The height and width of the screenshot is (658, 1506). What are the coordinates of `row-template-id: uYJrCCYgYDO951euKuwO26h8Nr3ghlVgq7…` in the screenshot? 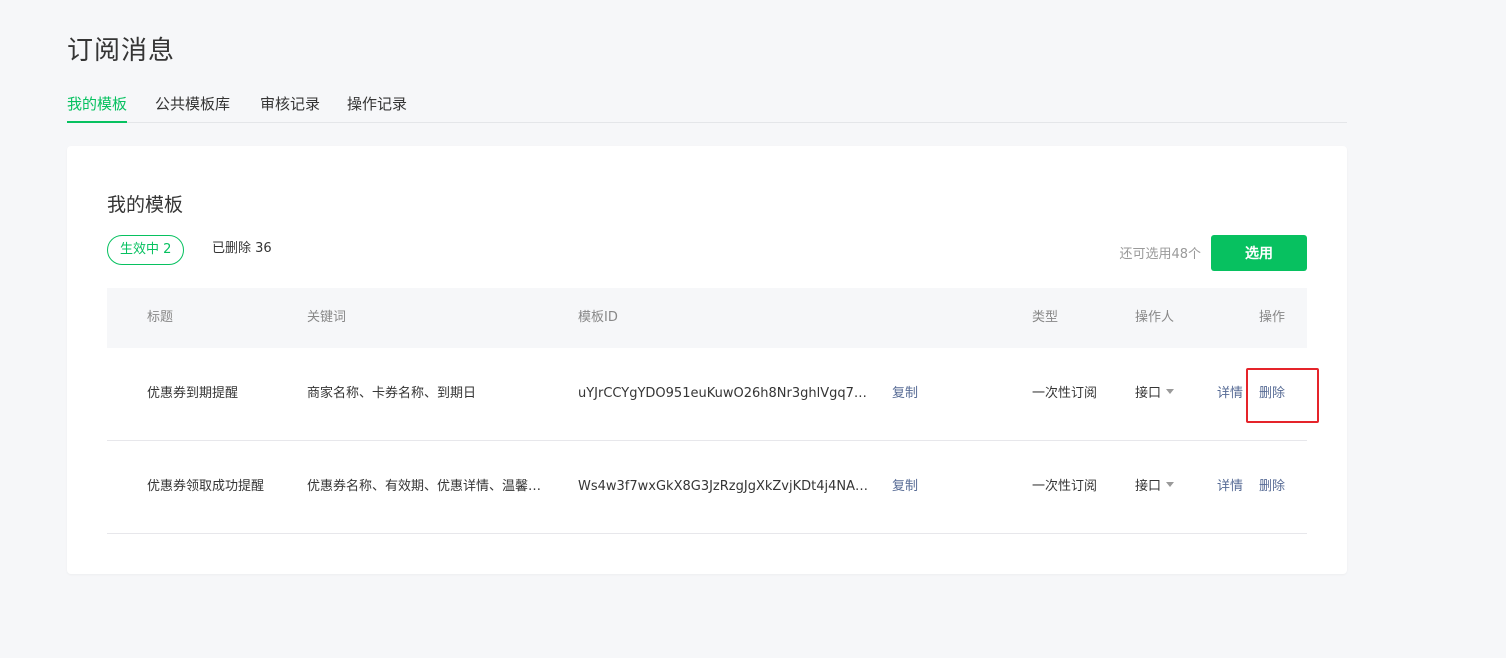 It's located at (722, 393).